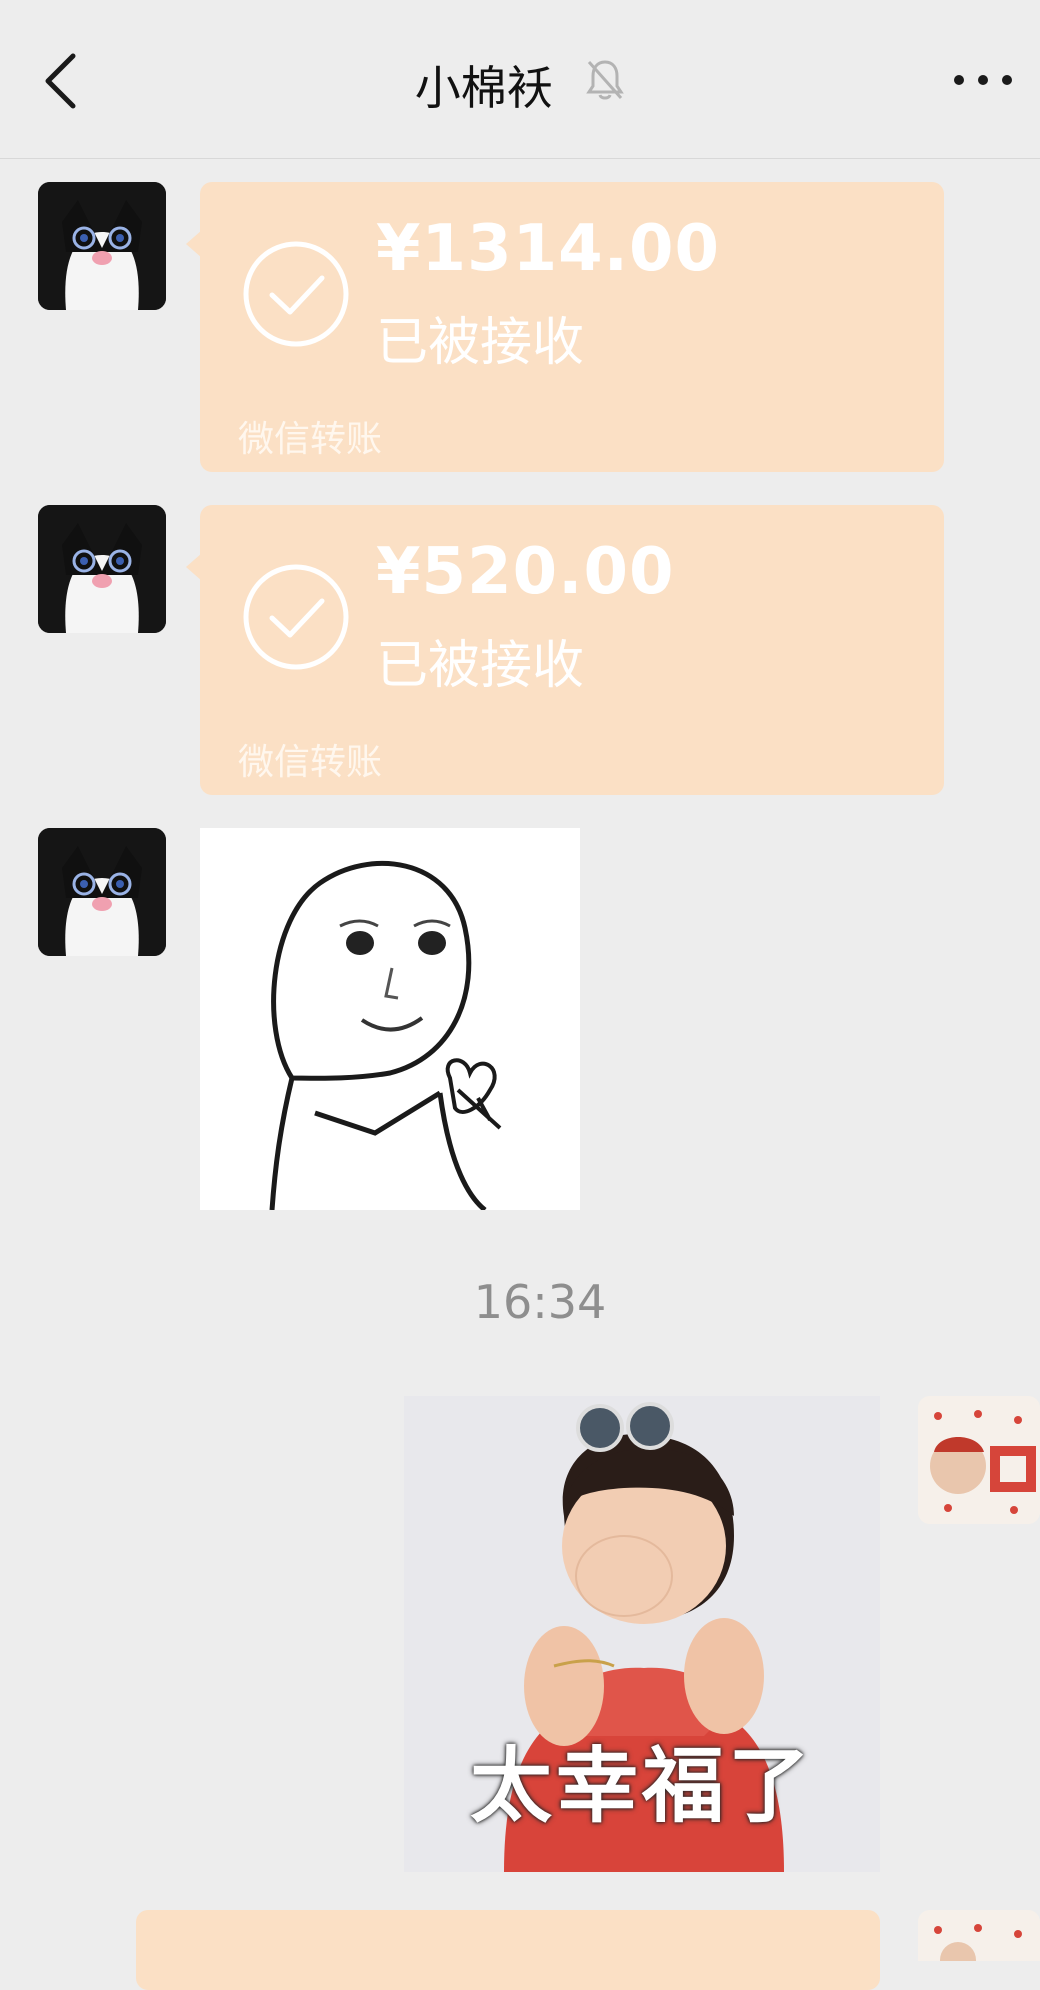 The image size is (1040, 1990). I want to click on transfer-bubble: ¥1314.00 已被接收 微信转账, so click(565, 327).